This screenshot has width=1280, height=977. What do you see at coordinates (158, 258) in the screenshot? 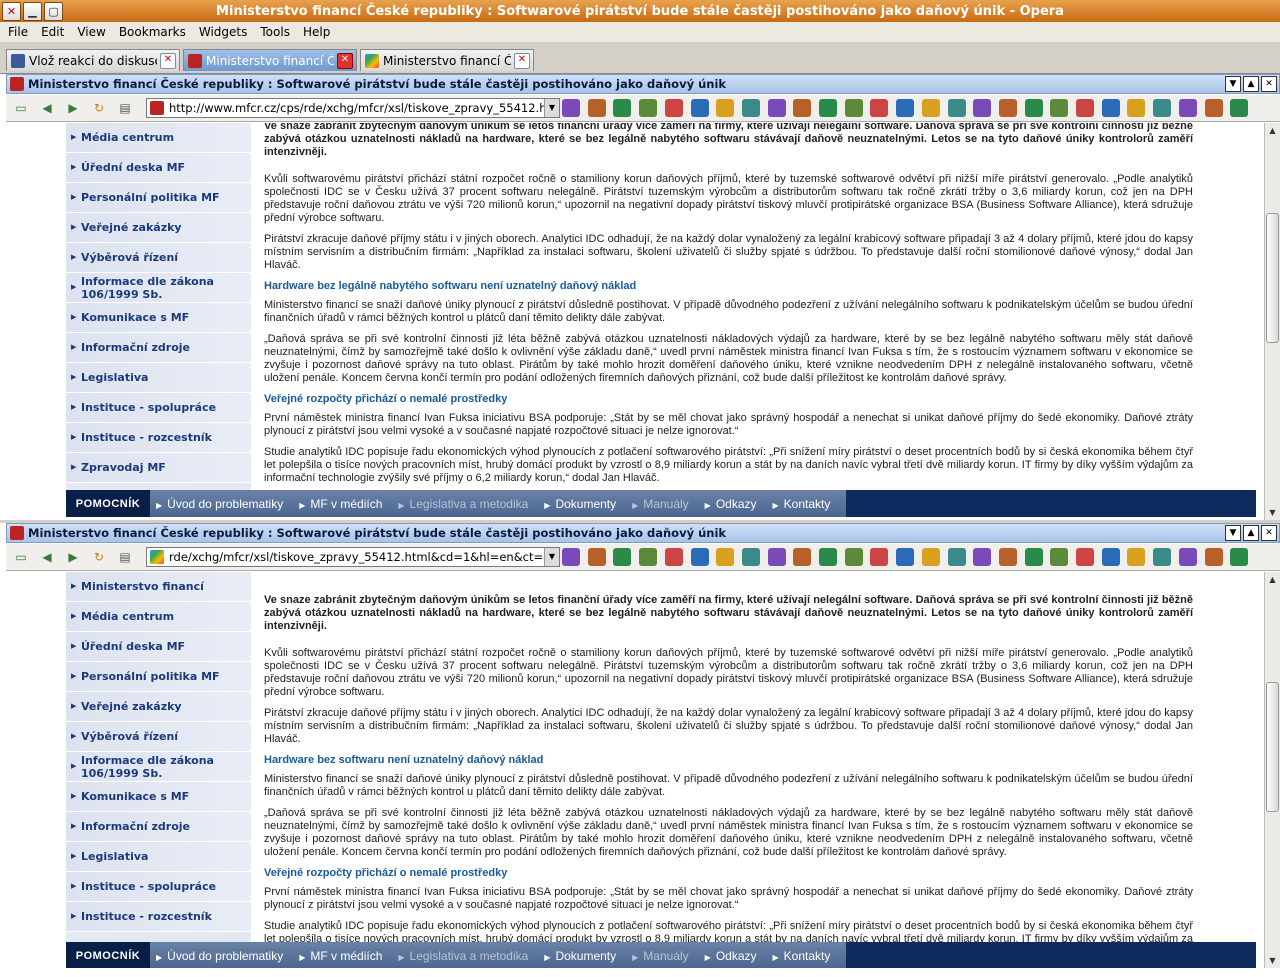
I see `sidebar-item: ▶ Výběrová řízení` at bounding box center [158, 258].